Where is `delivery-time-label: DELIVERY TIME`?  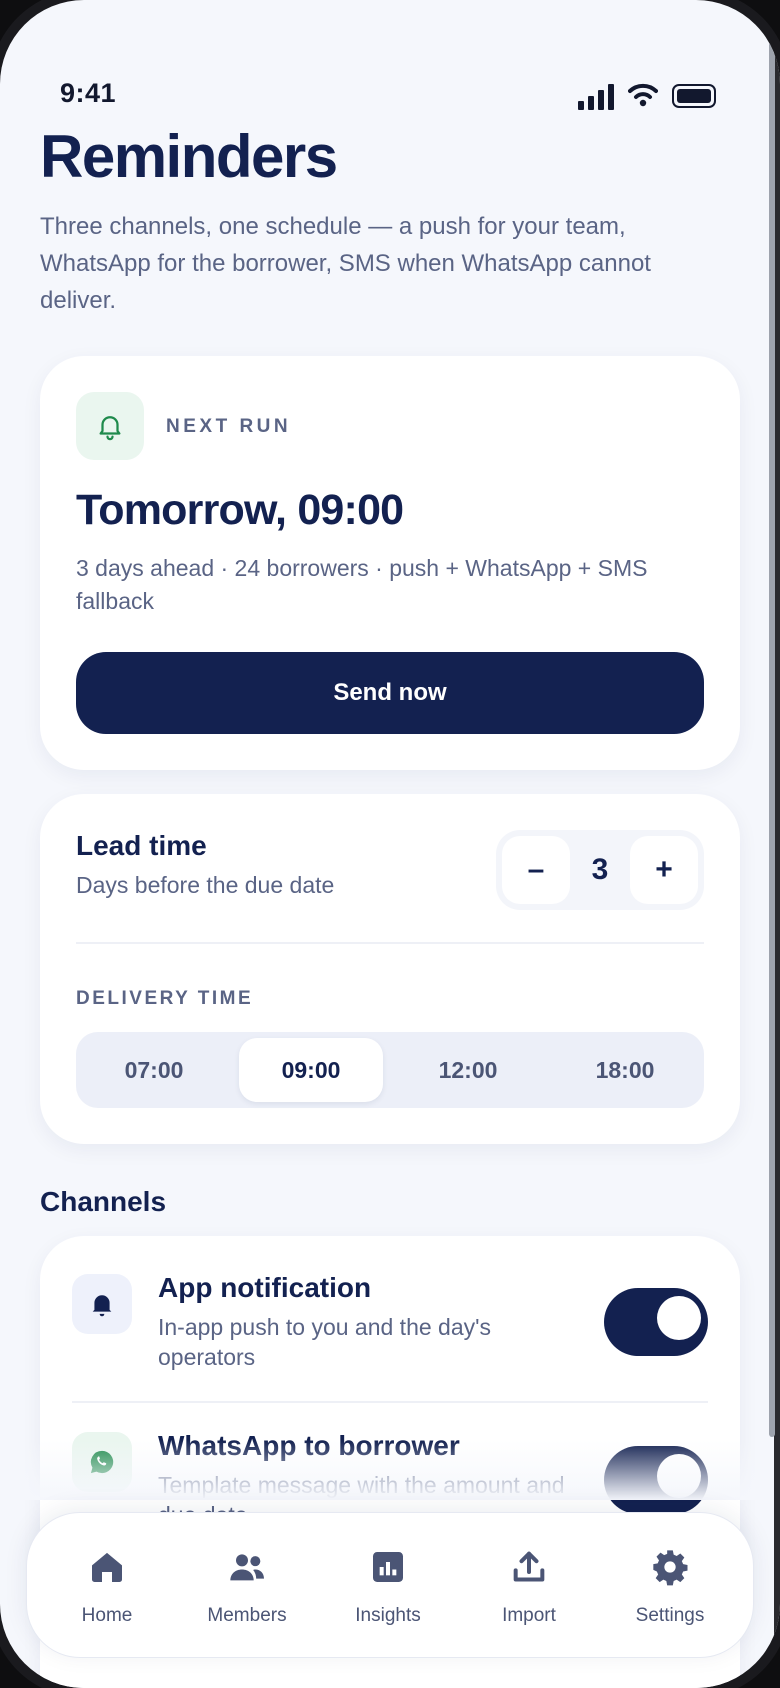 delivery-time-label: DELIVERY TIME is located at coordinates (165, 998).